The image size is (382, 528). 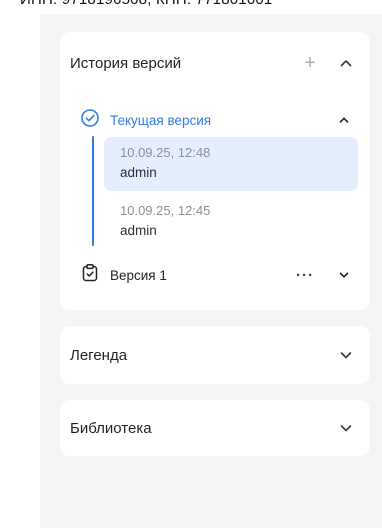 I want to click on check-circle-icon, so click(x=90, y=120).